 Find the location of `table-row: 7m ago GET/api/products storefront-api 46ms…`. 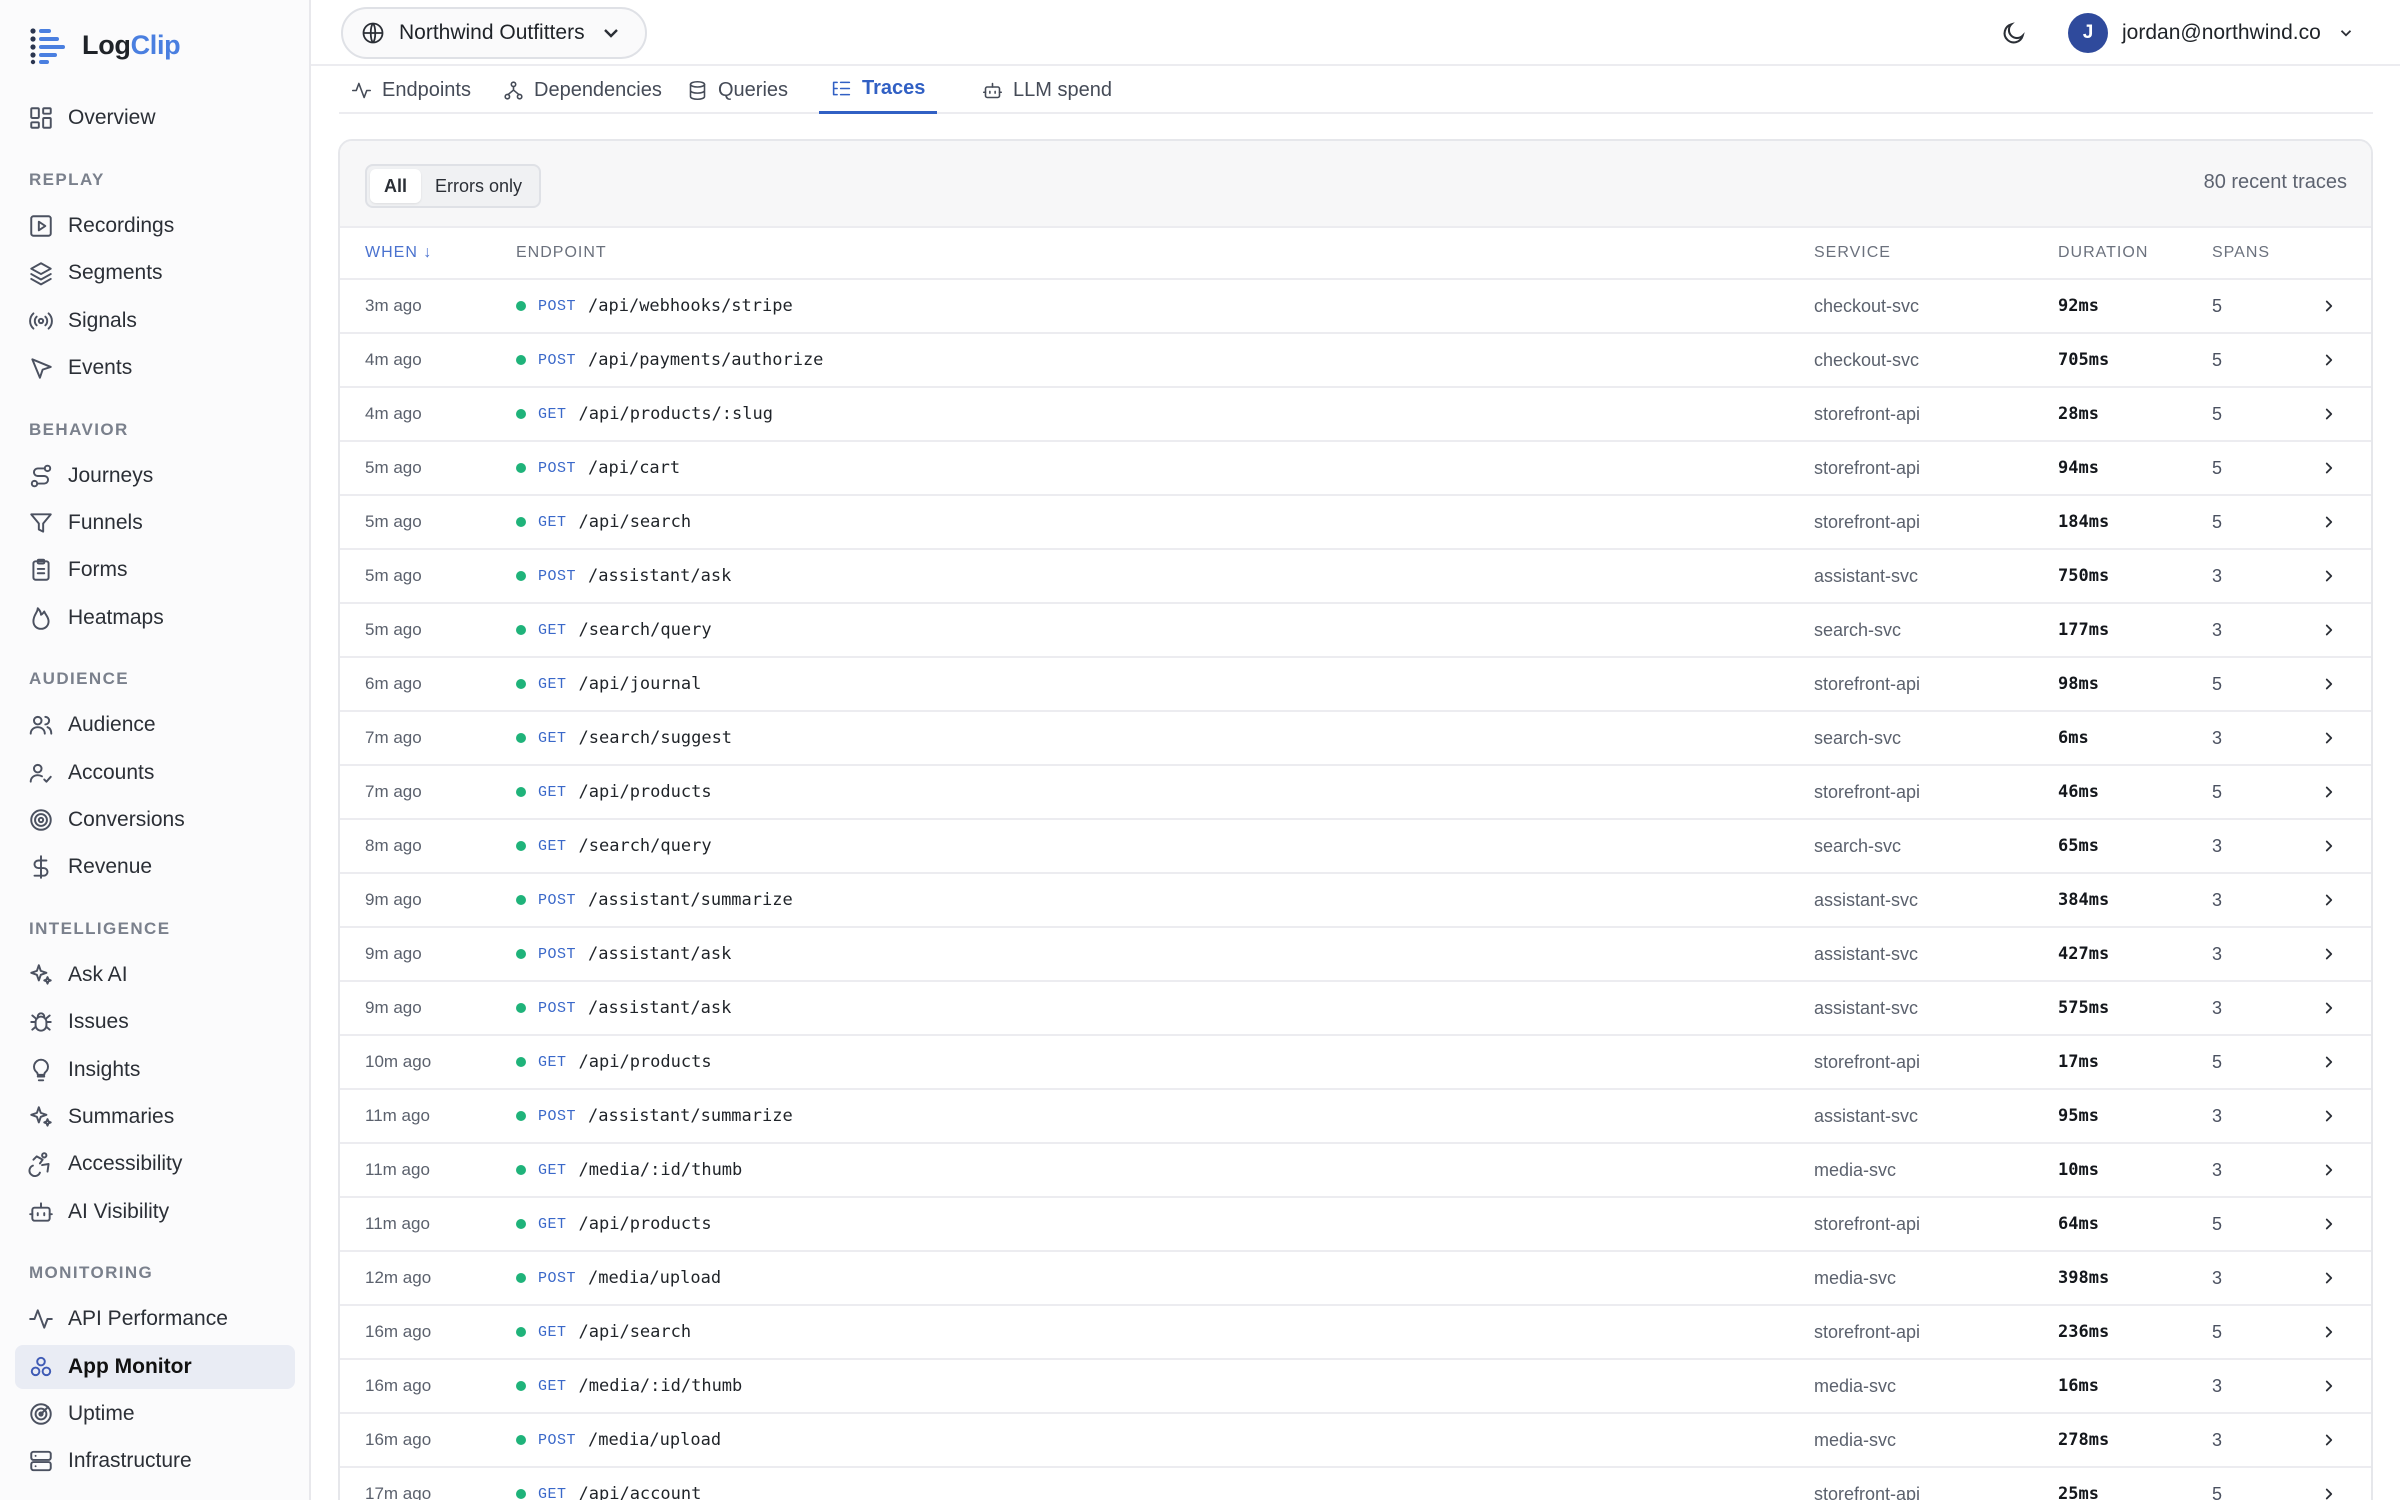

table-row: 7m ago GET/api/products storefront-api 46ms… is located at coordinates (1355, 793).